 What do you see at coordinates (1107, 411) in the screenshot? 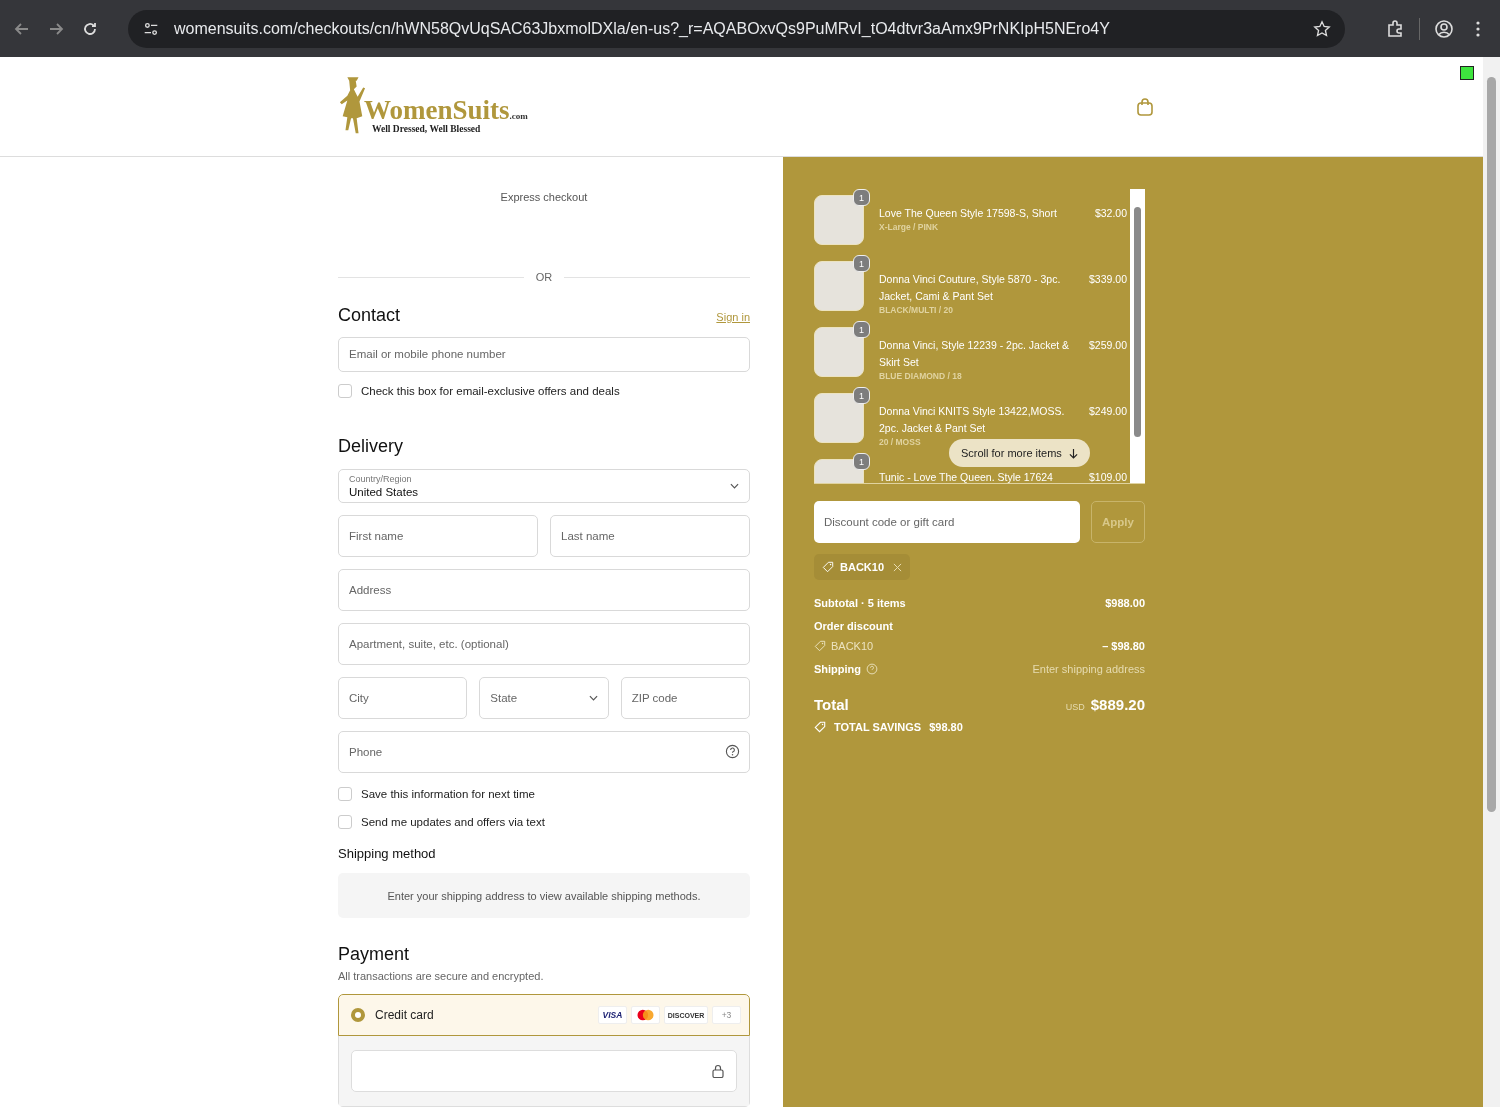
I see `product-price: $249.00` at bounding box center [1107, 411].